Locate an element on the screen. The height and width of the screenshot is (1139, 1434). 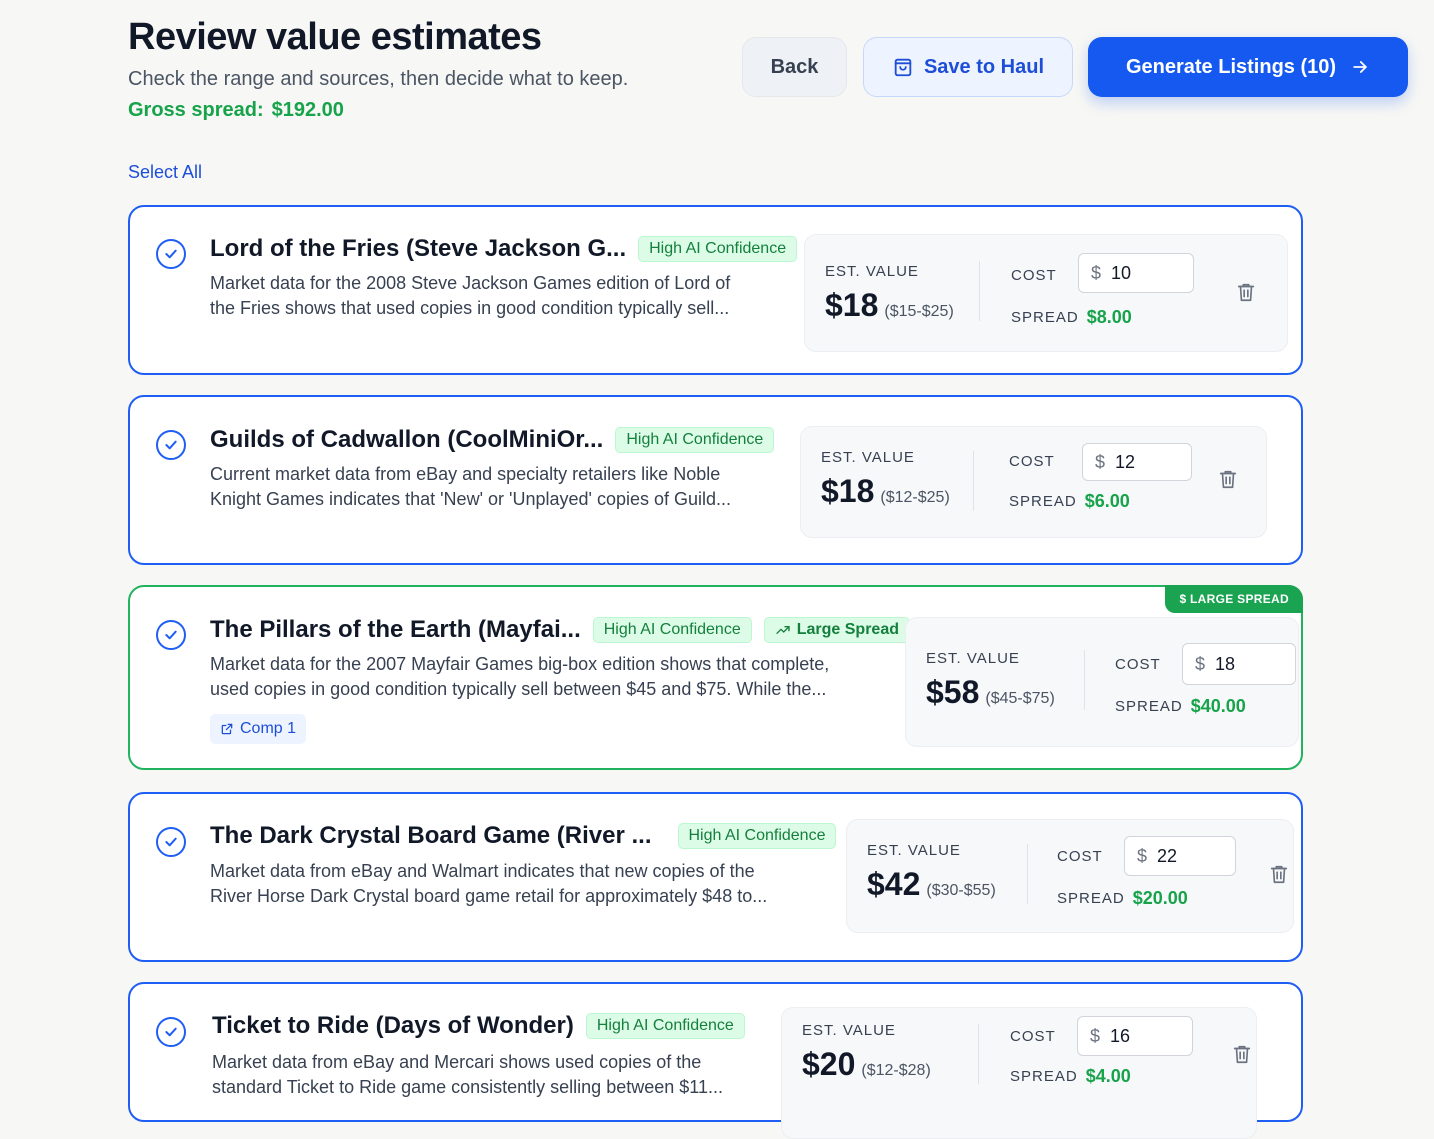
back-button: Back is located at coordinates (794, 67).